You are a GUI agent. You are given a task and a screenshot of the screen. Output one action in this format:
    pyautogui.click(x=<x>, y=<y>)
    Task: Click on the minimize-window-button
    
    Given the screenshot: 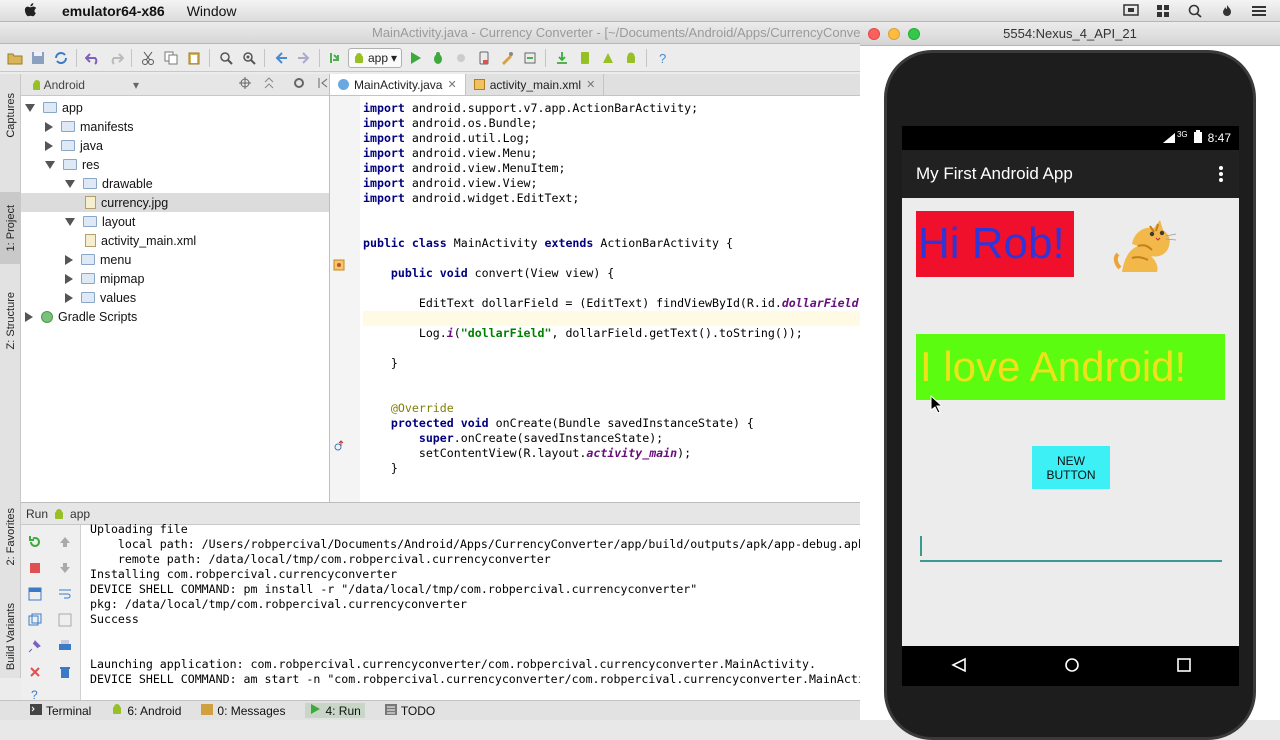 What is the action you would take?
    pyautogui.click(x=894, y=33)
    